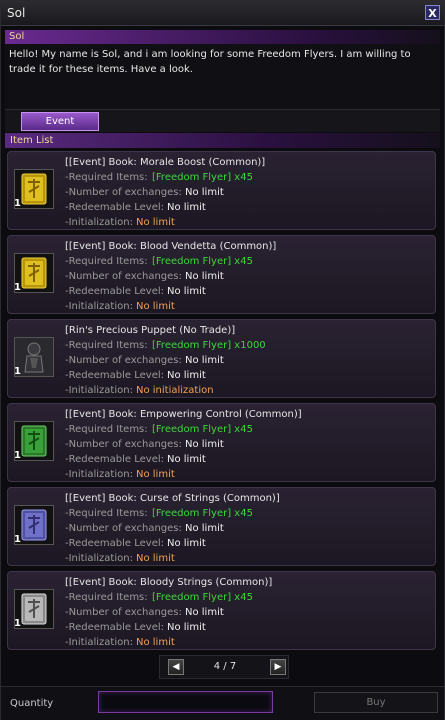 This screenshot has width=445, height=720. Describe the element at coordinates (222, 37) in the screenshot. I see `npc-name-bar: Sol` at that location.